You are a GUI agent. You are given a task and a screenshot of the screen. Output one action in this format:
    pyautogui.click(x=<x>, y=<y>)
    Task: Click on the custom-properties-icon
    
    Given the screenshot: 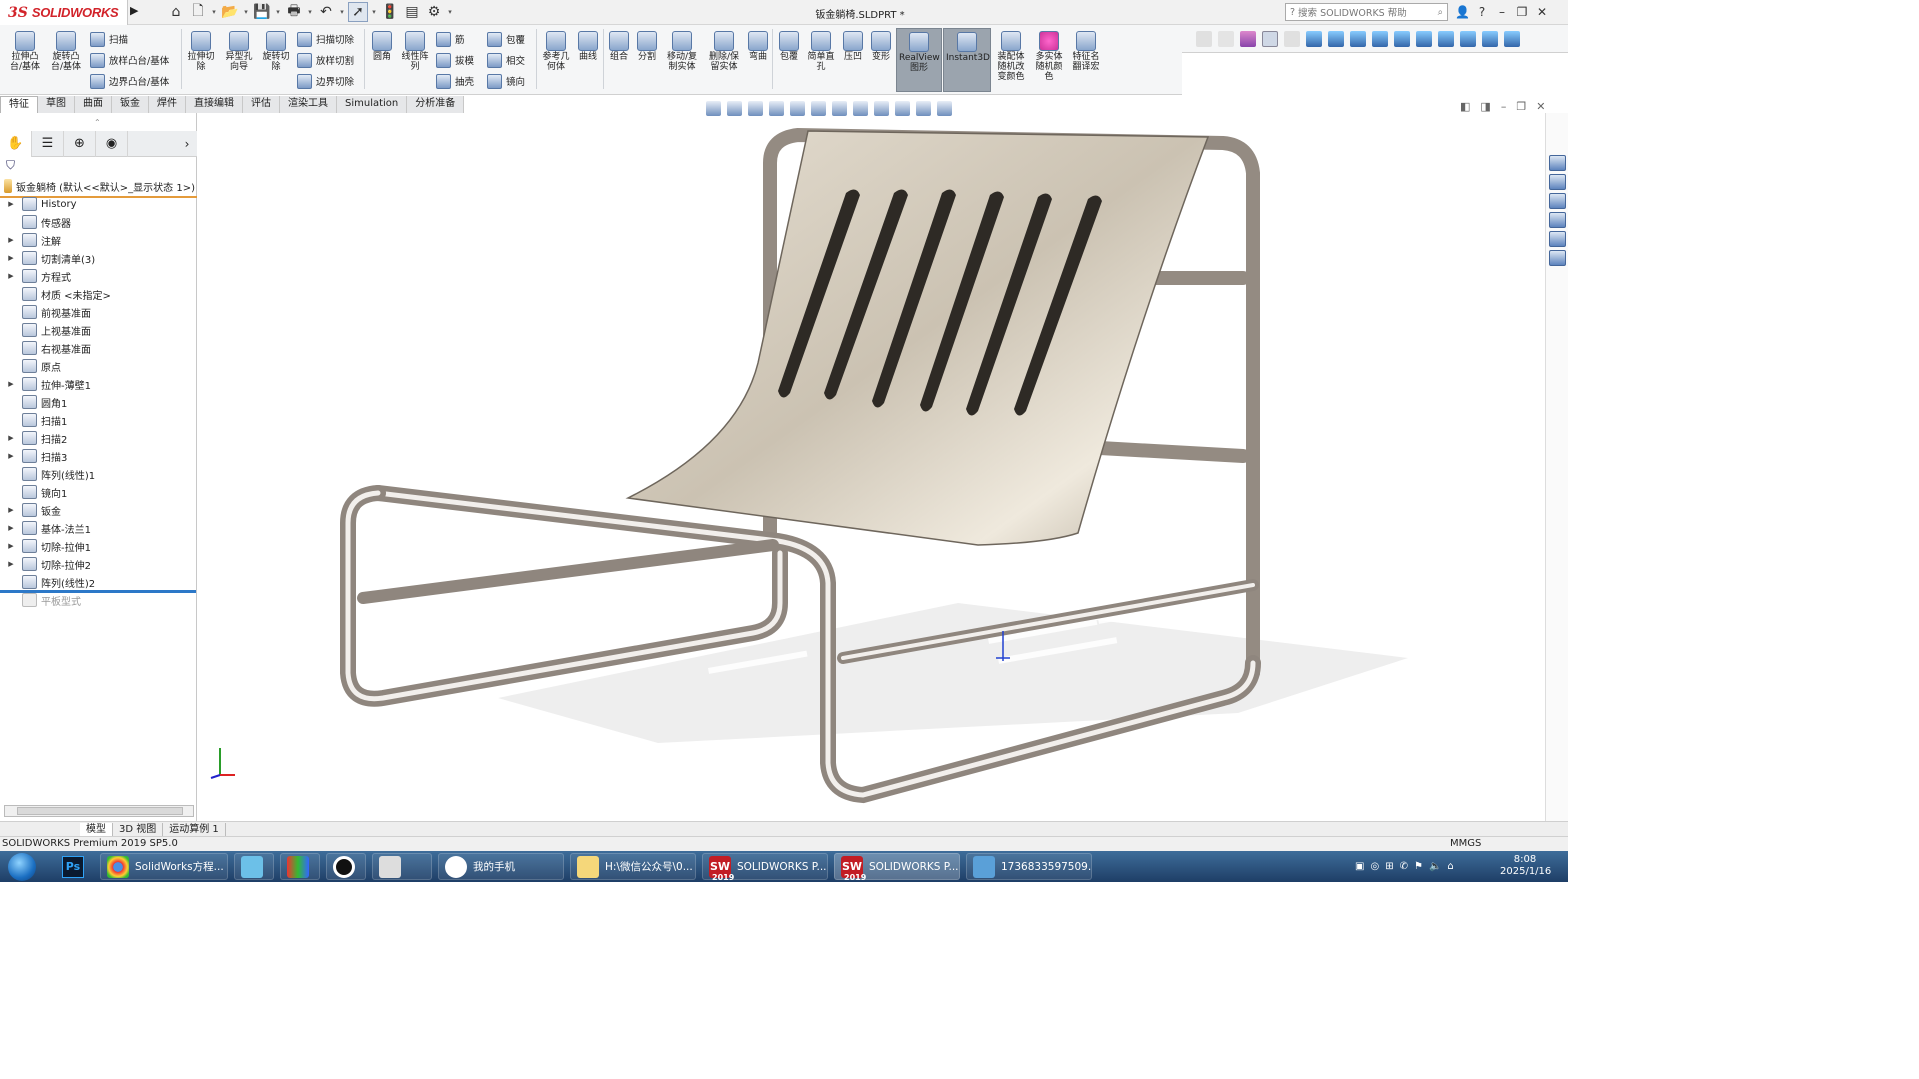 What is the action you would take?
    pyautogui.click(x=1557, y=258)
    